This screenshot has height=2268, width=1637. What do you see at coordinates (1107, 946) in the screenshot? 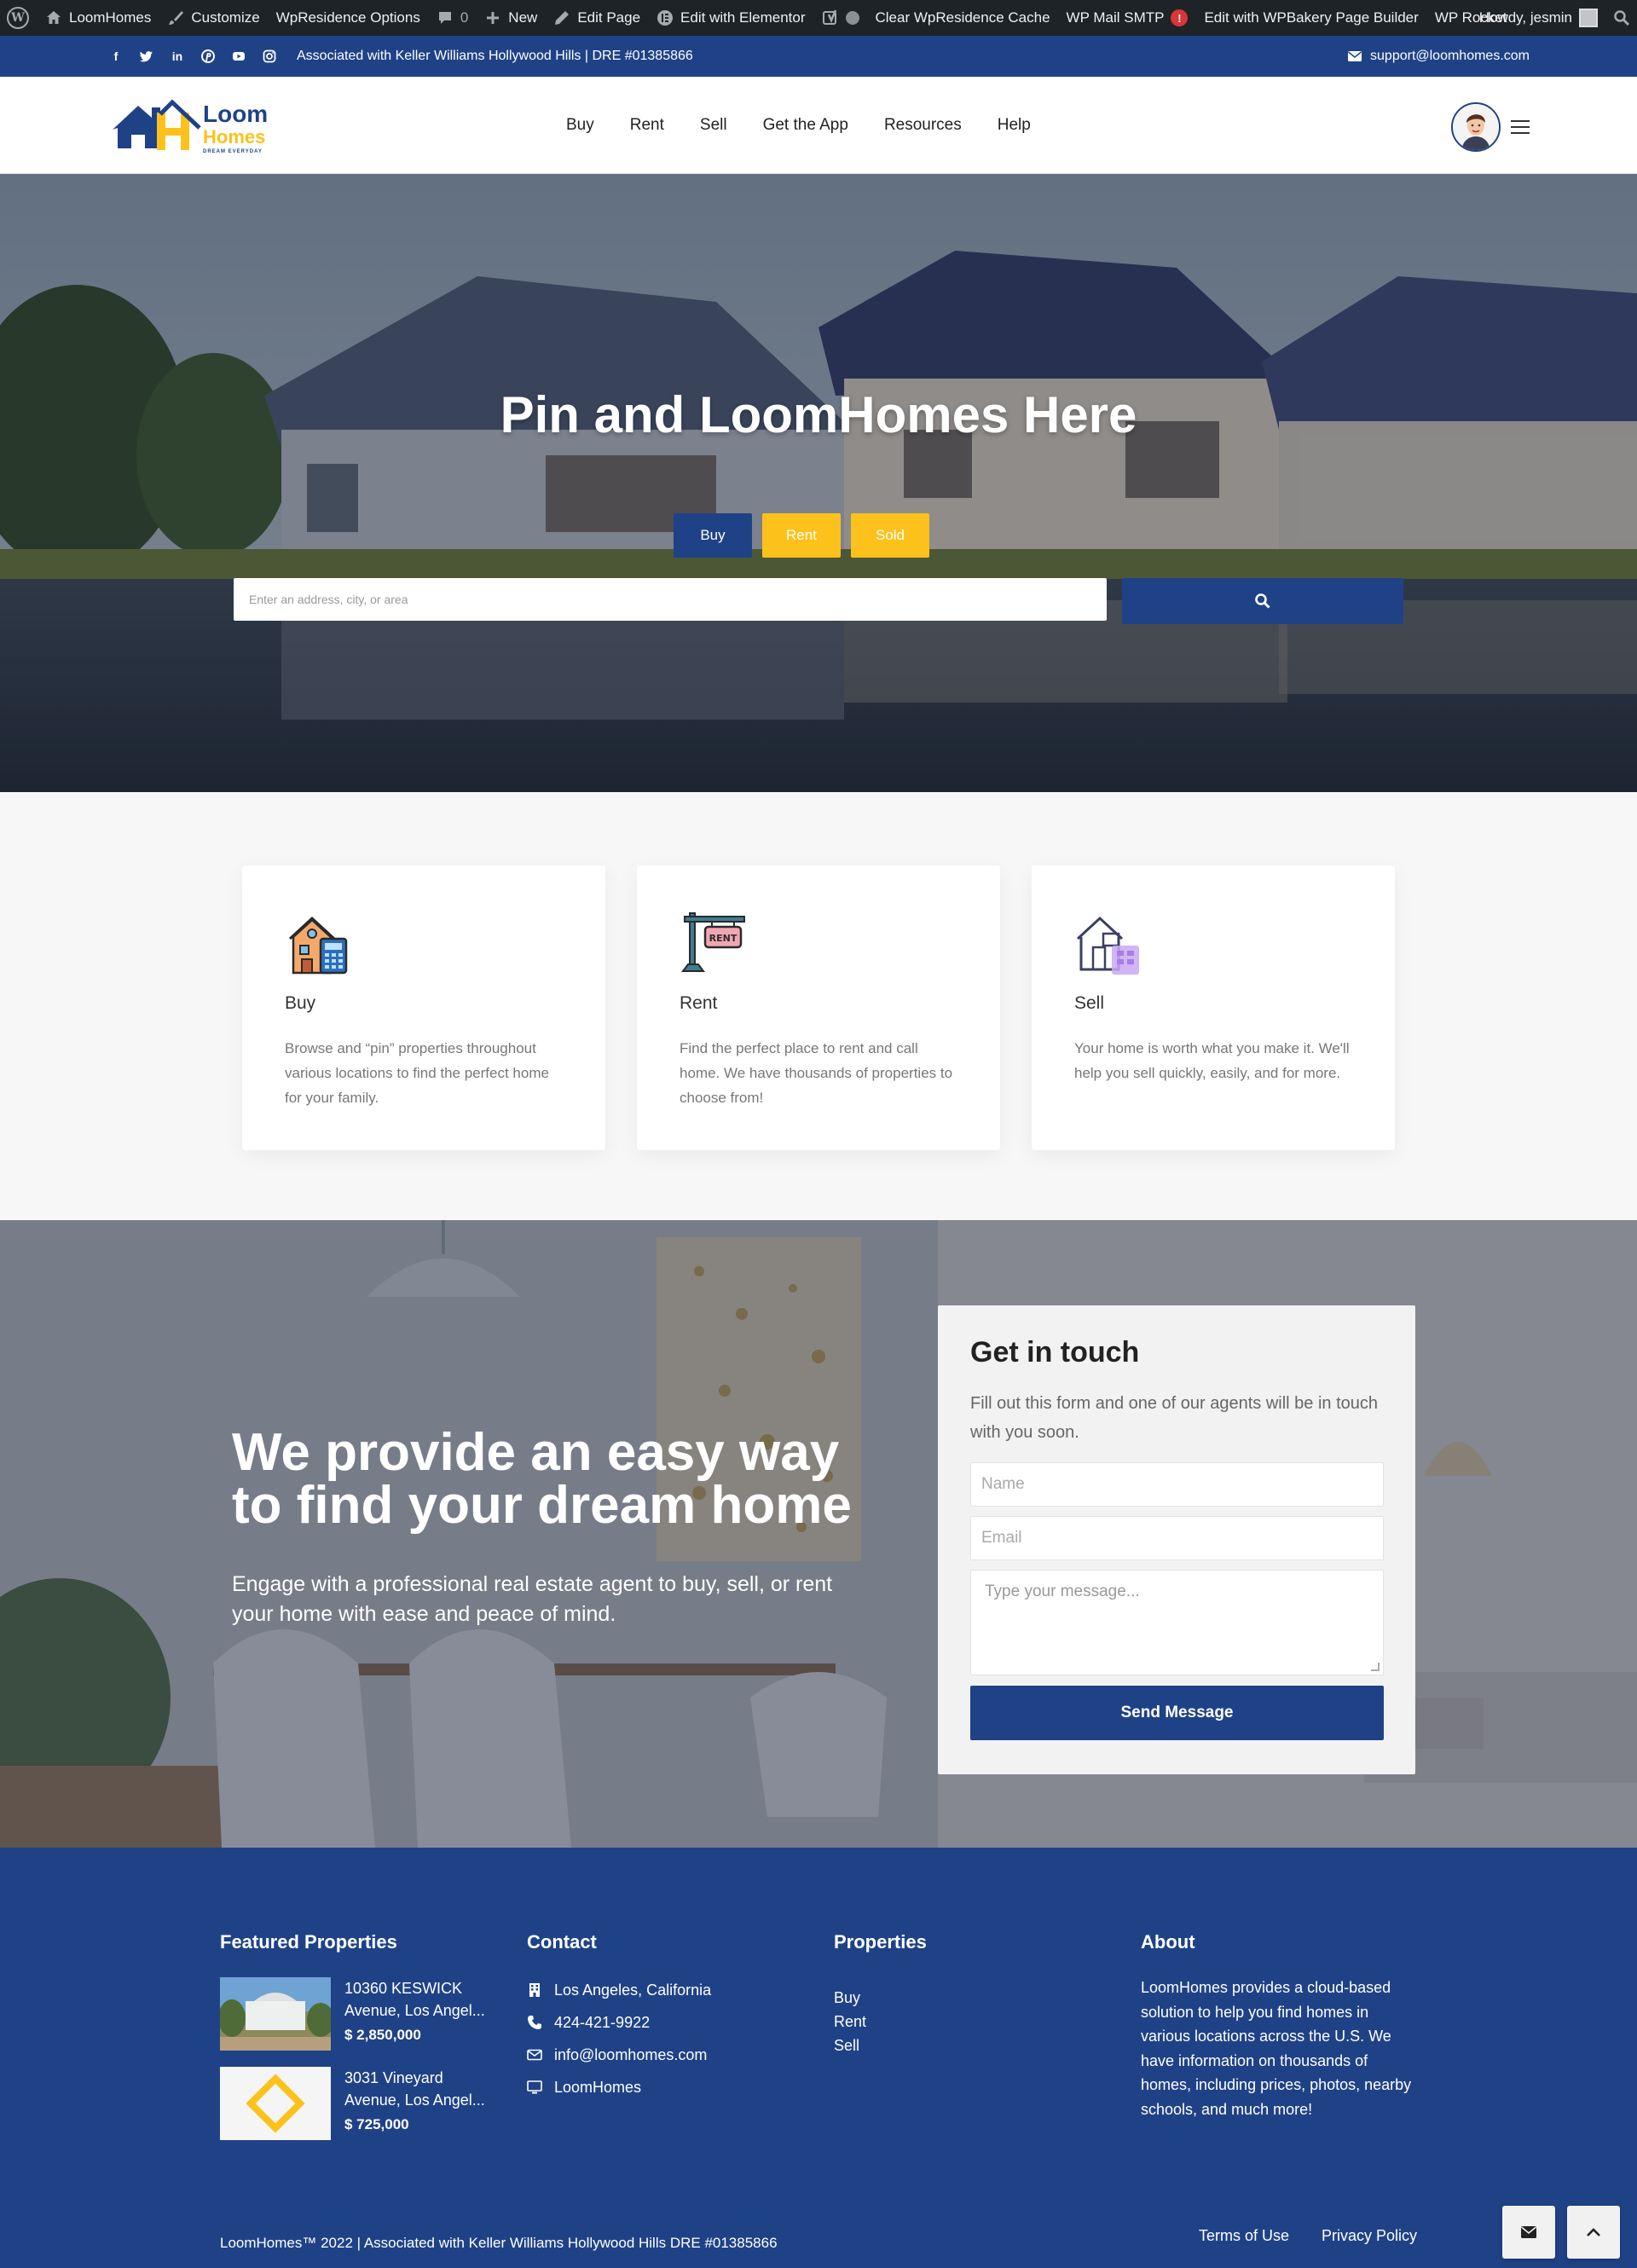
I see `sell-house-icon` at bounding box center [1107, 946].